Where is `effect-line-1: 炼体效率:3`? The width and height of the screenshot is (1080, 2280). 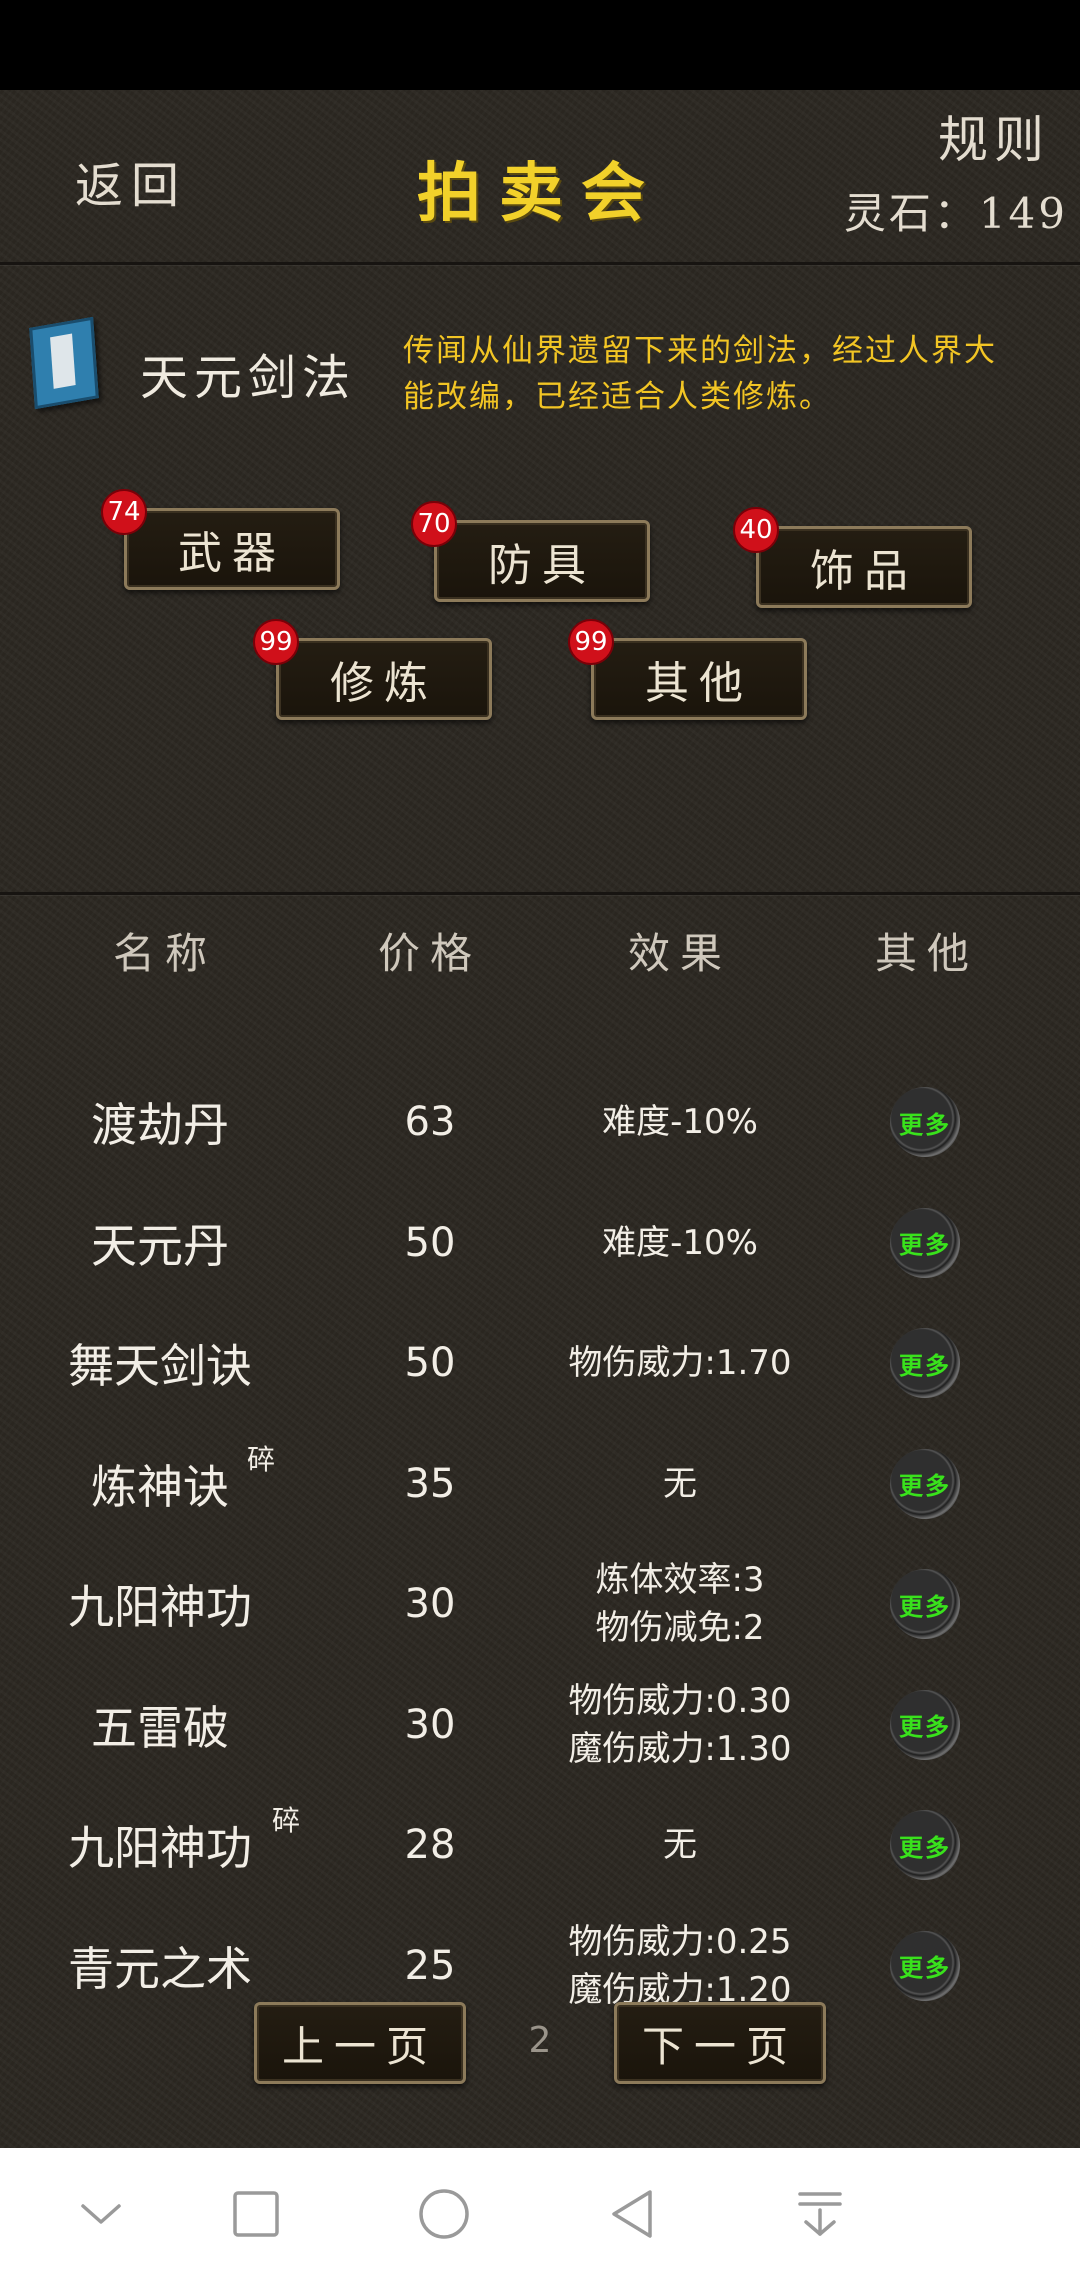
effect-line-1: 炼体效率:3 is located at coordinates (680, 1580).